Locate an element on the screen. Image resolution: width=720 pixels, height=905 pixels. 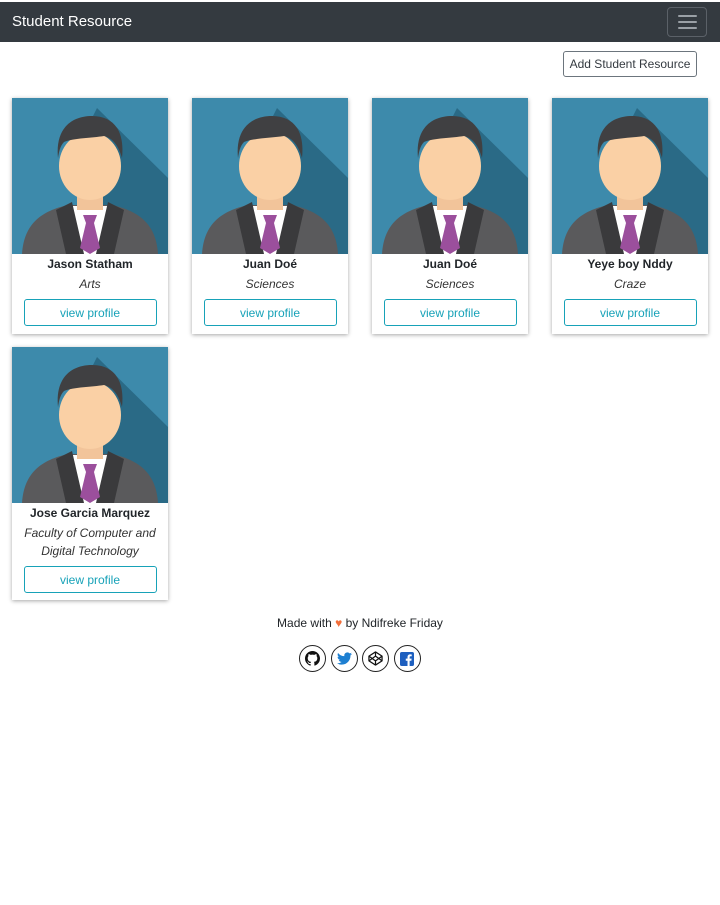
footer-credit: Made with ♥ by Ndifreke Friday is located at coordinates (360, 623).